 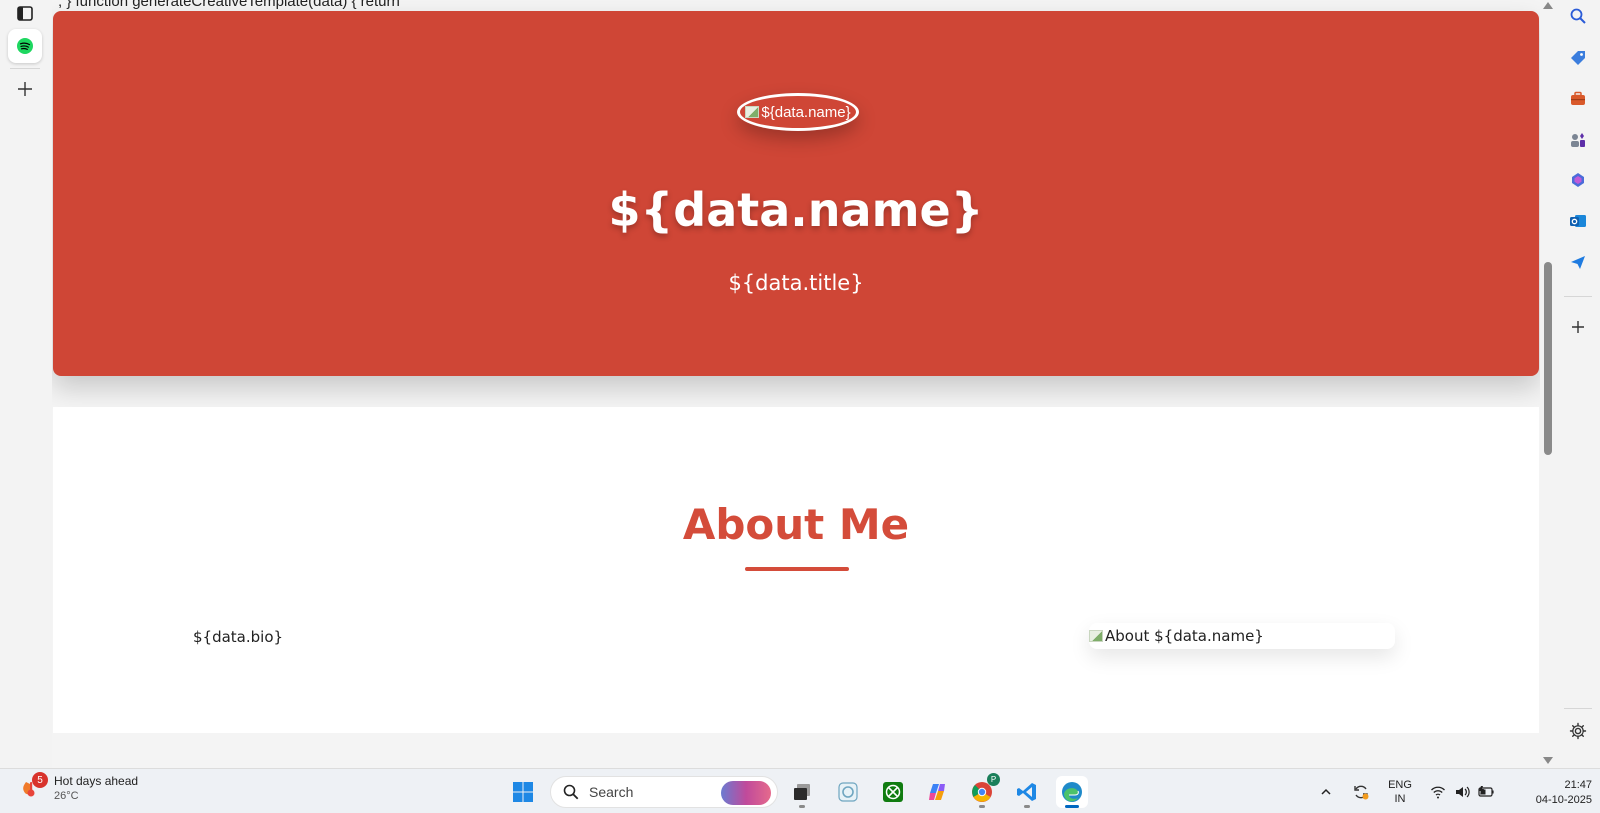 What do you see at coordinates (1578, 99) in the screenshot?
I see `briefcase-icon` at bounding box center [1578, 99].